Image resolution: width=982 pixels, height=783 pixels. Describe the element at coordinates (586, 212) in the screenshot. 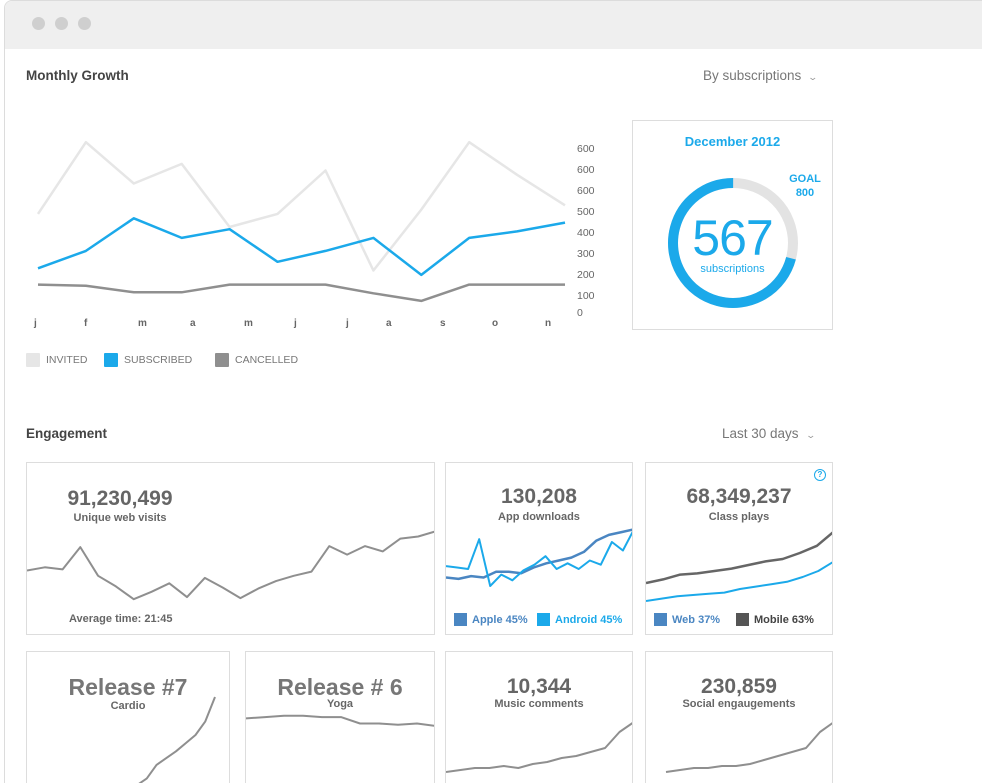

I see `y-tick-label: 500` at that location.